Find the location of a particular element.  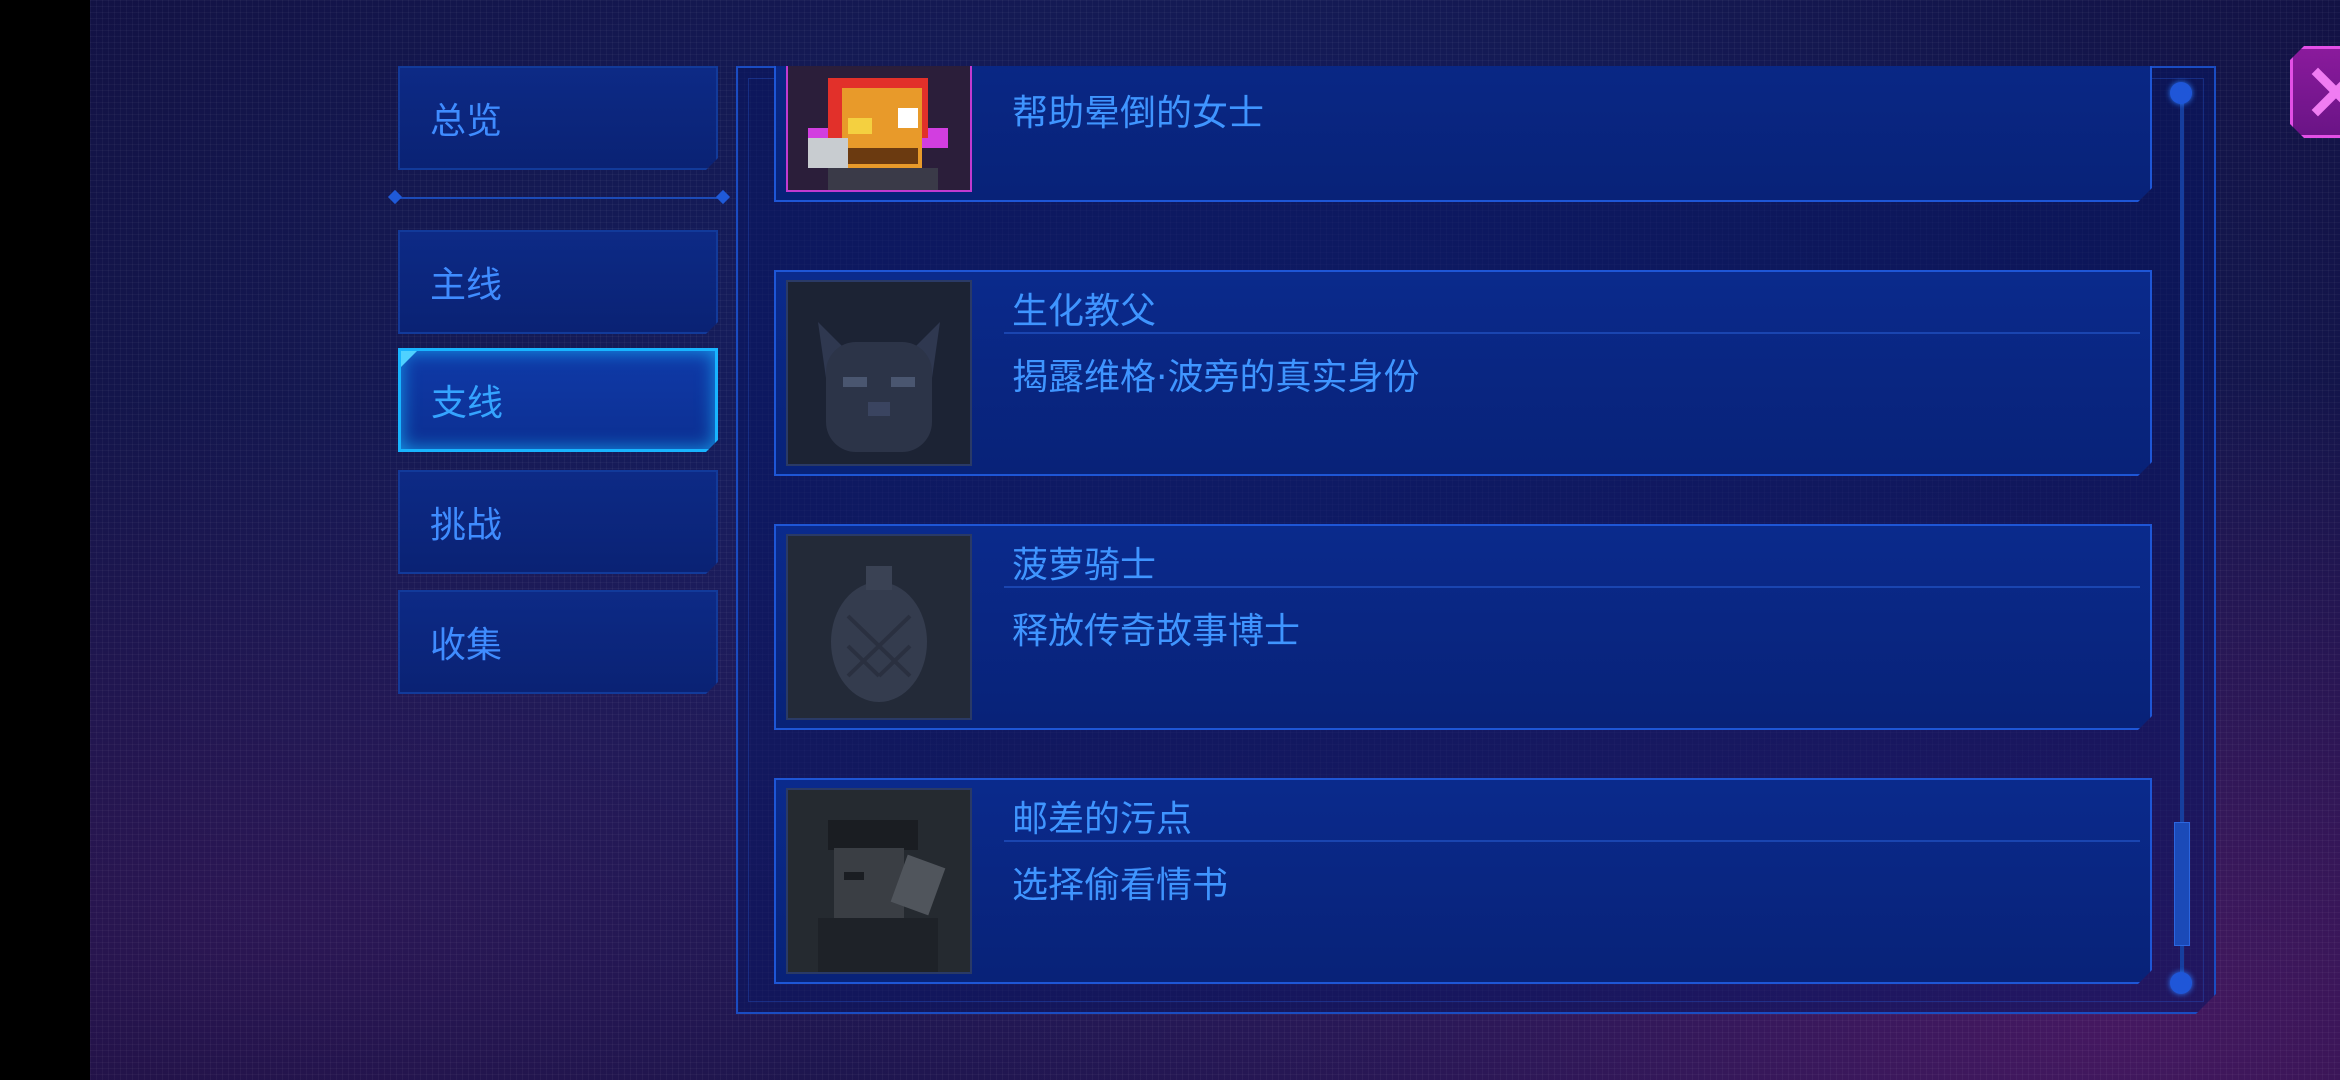

postman-portrait-art is located at coordinates (879, 881).